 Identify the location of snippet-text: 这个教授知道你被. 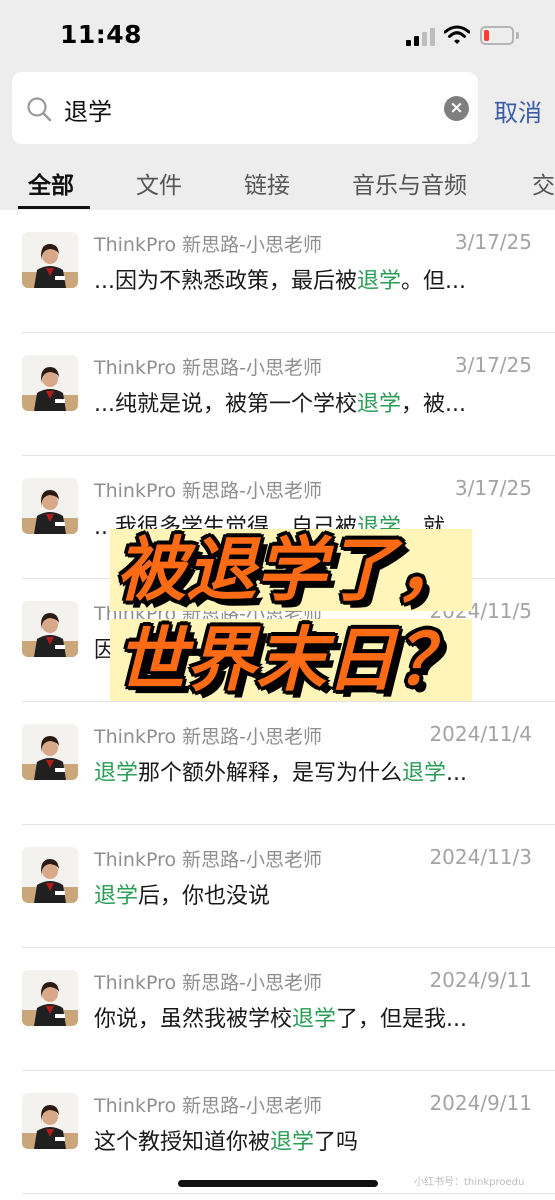
(182, 1142).